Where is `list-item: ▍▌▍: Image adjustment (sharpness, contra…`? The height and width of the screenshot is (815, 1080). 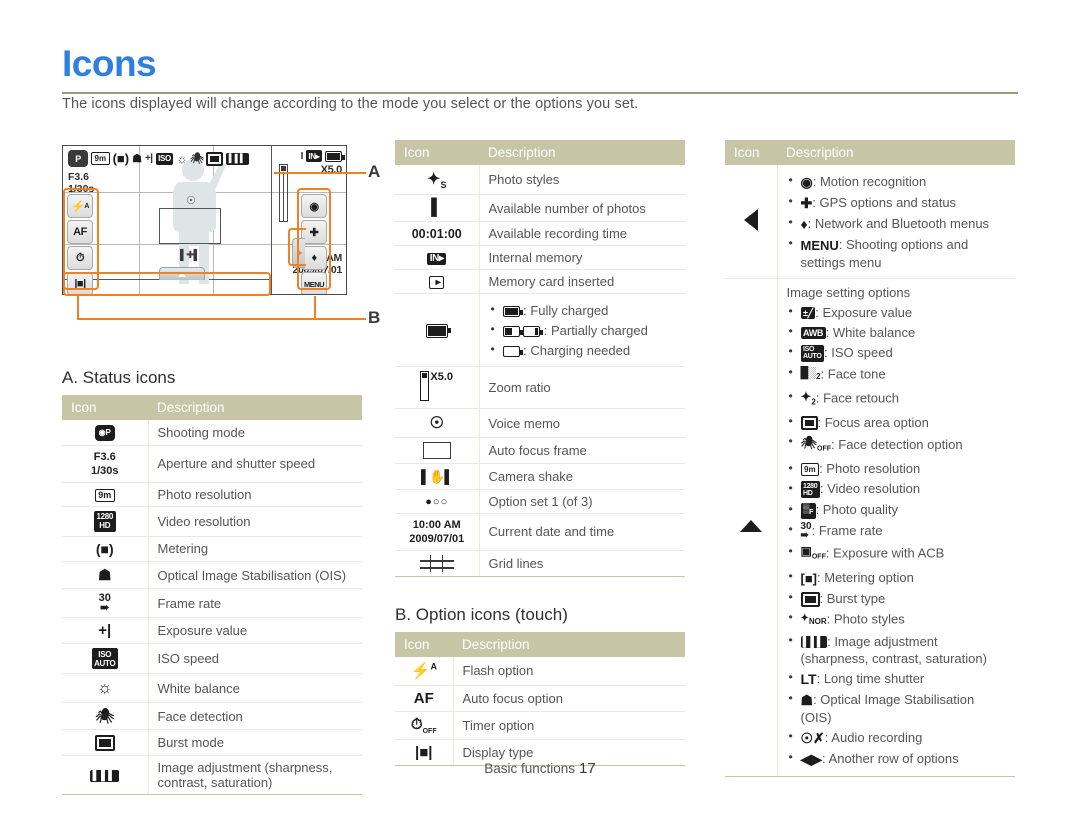
list-item: ▍▌▍: Image adjustment (sharpness, contra… is located at coordinates (898, 649).